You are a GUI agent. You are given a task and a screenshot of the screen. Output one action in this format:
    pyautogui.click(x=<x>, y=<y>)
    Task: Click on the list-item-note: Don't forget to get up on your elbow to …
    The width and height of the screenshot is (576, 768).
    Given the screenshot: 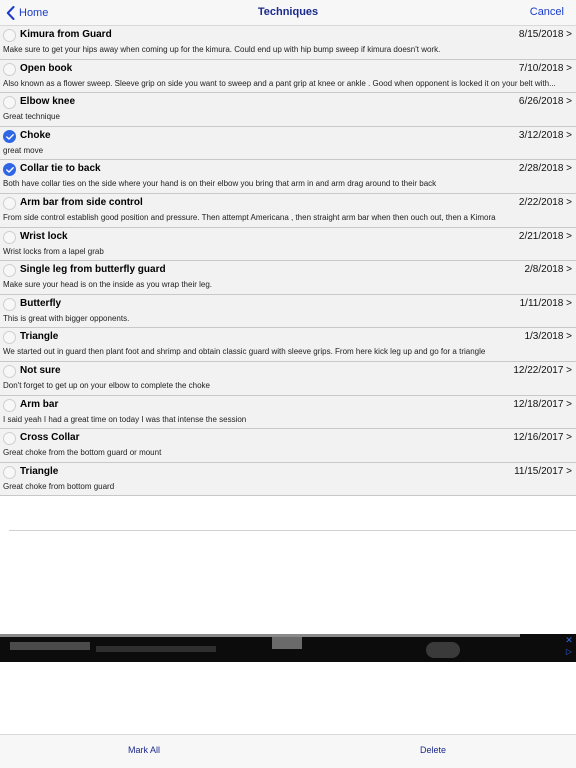 What is the action you would take?
    pyautogui.click(x=106, y=385)
    